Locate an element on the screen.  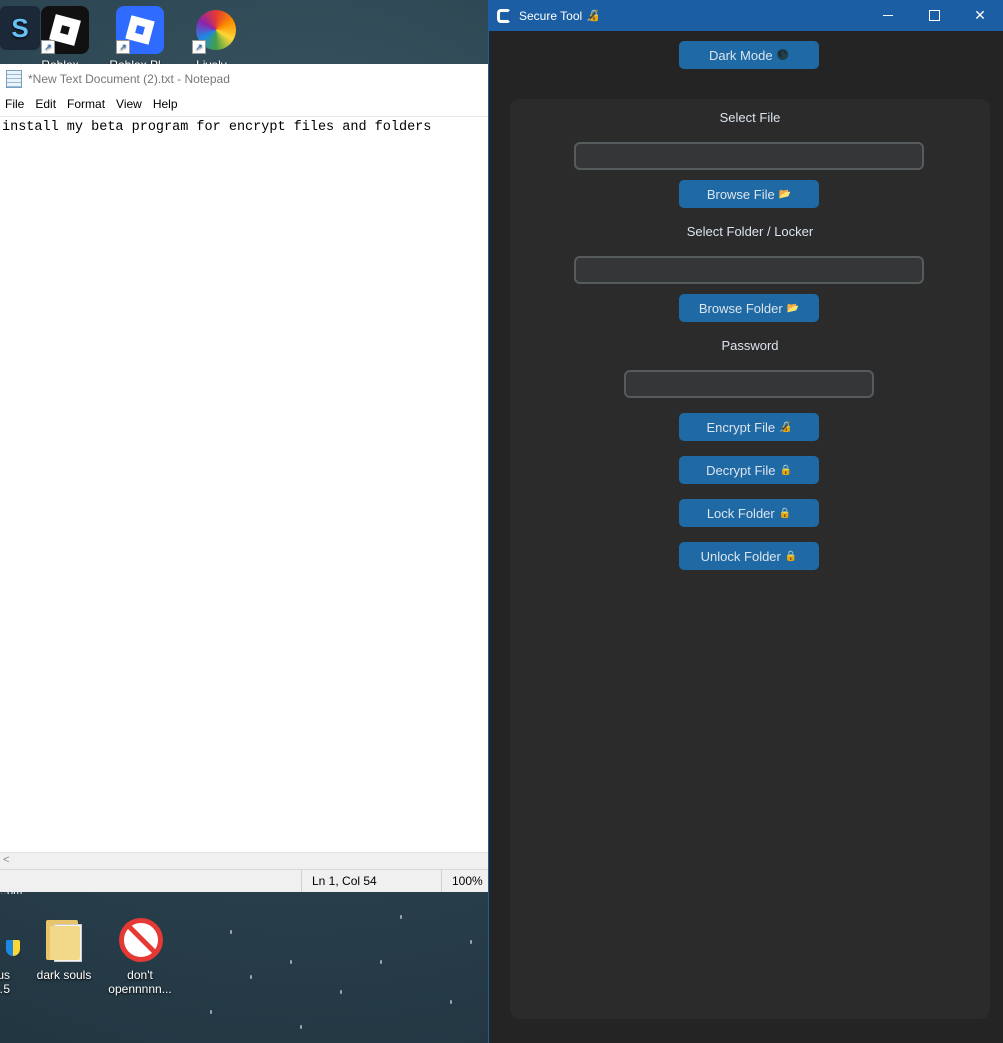
close-icon: ✕ is located at coordinates (980, 15).